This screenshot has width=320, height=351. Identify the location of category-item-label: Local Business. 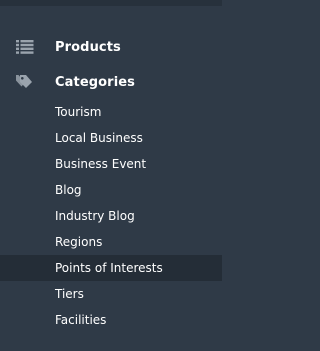
(99, 138).